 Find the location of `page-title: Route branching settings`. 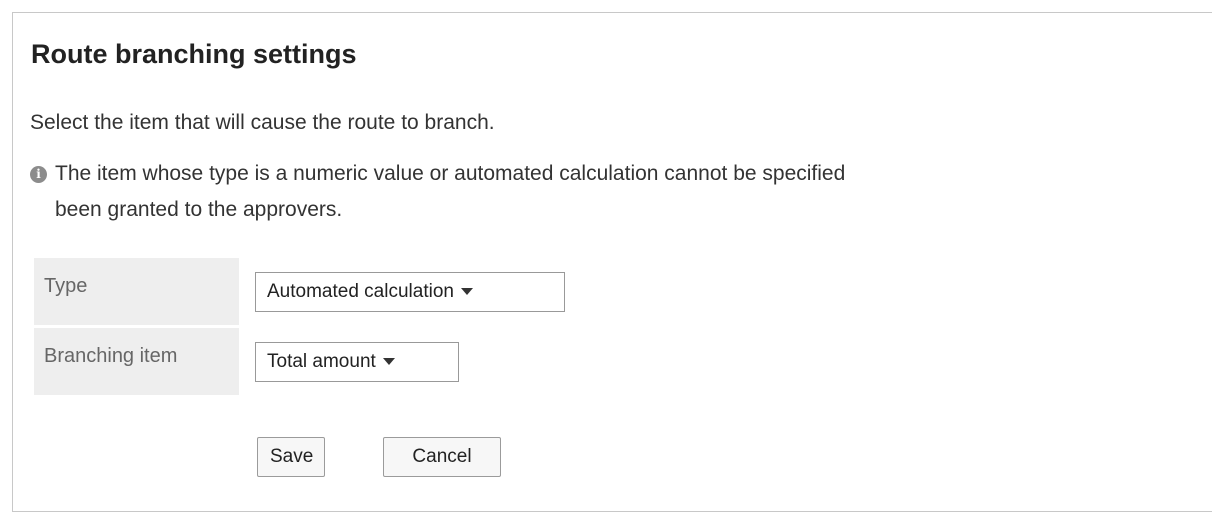

page-title: Route branching settings is located at coordinates (194, 54).